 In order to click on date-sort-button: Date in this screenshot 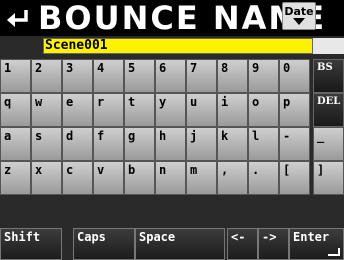, I will do `click(299, 16)`.